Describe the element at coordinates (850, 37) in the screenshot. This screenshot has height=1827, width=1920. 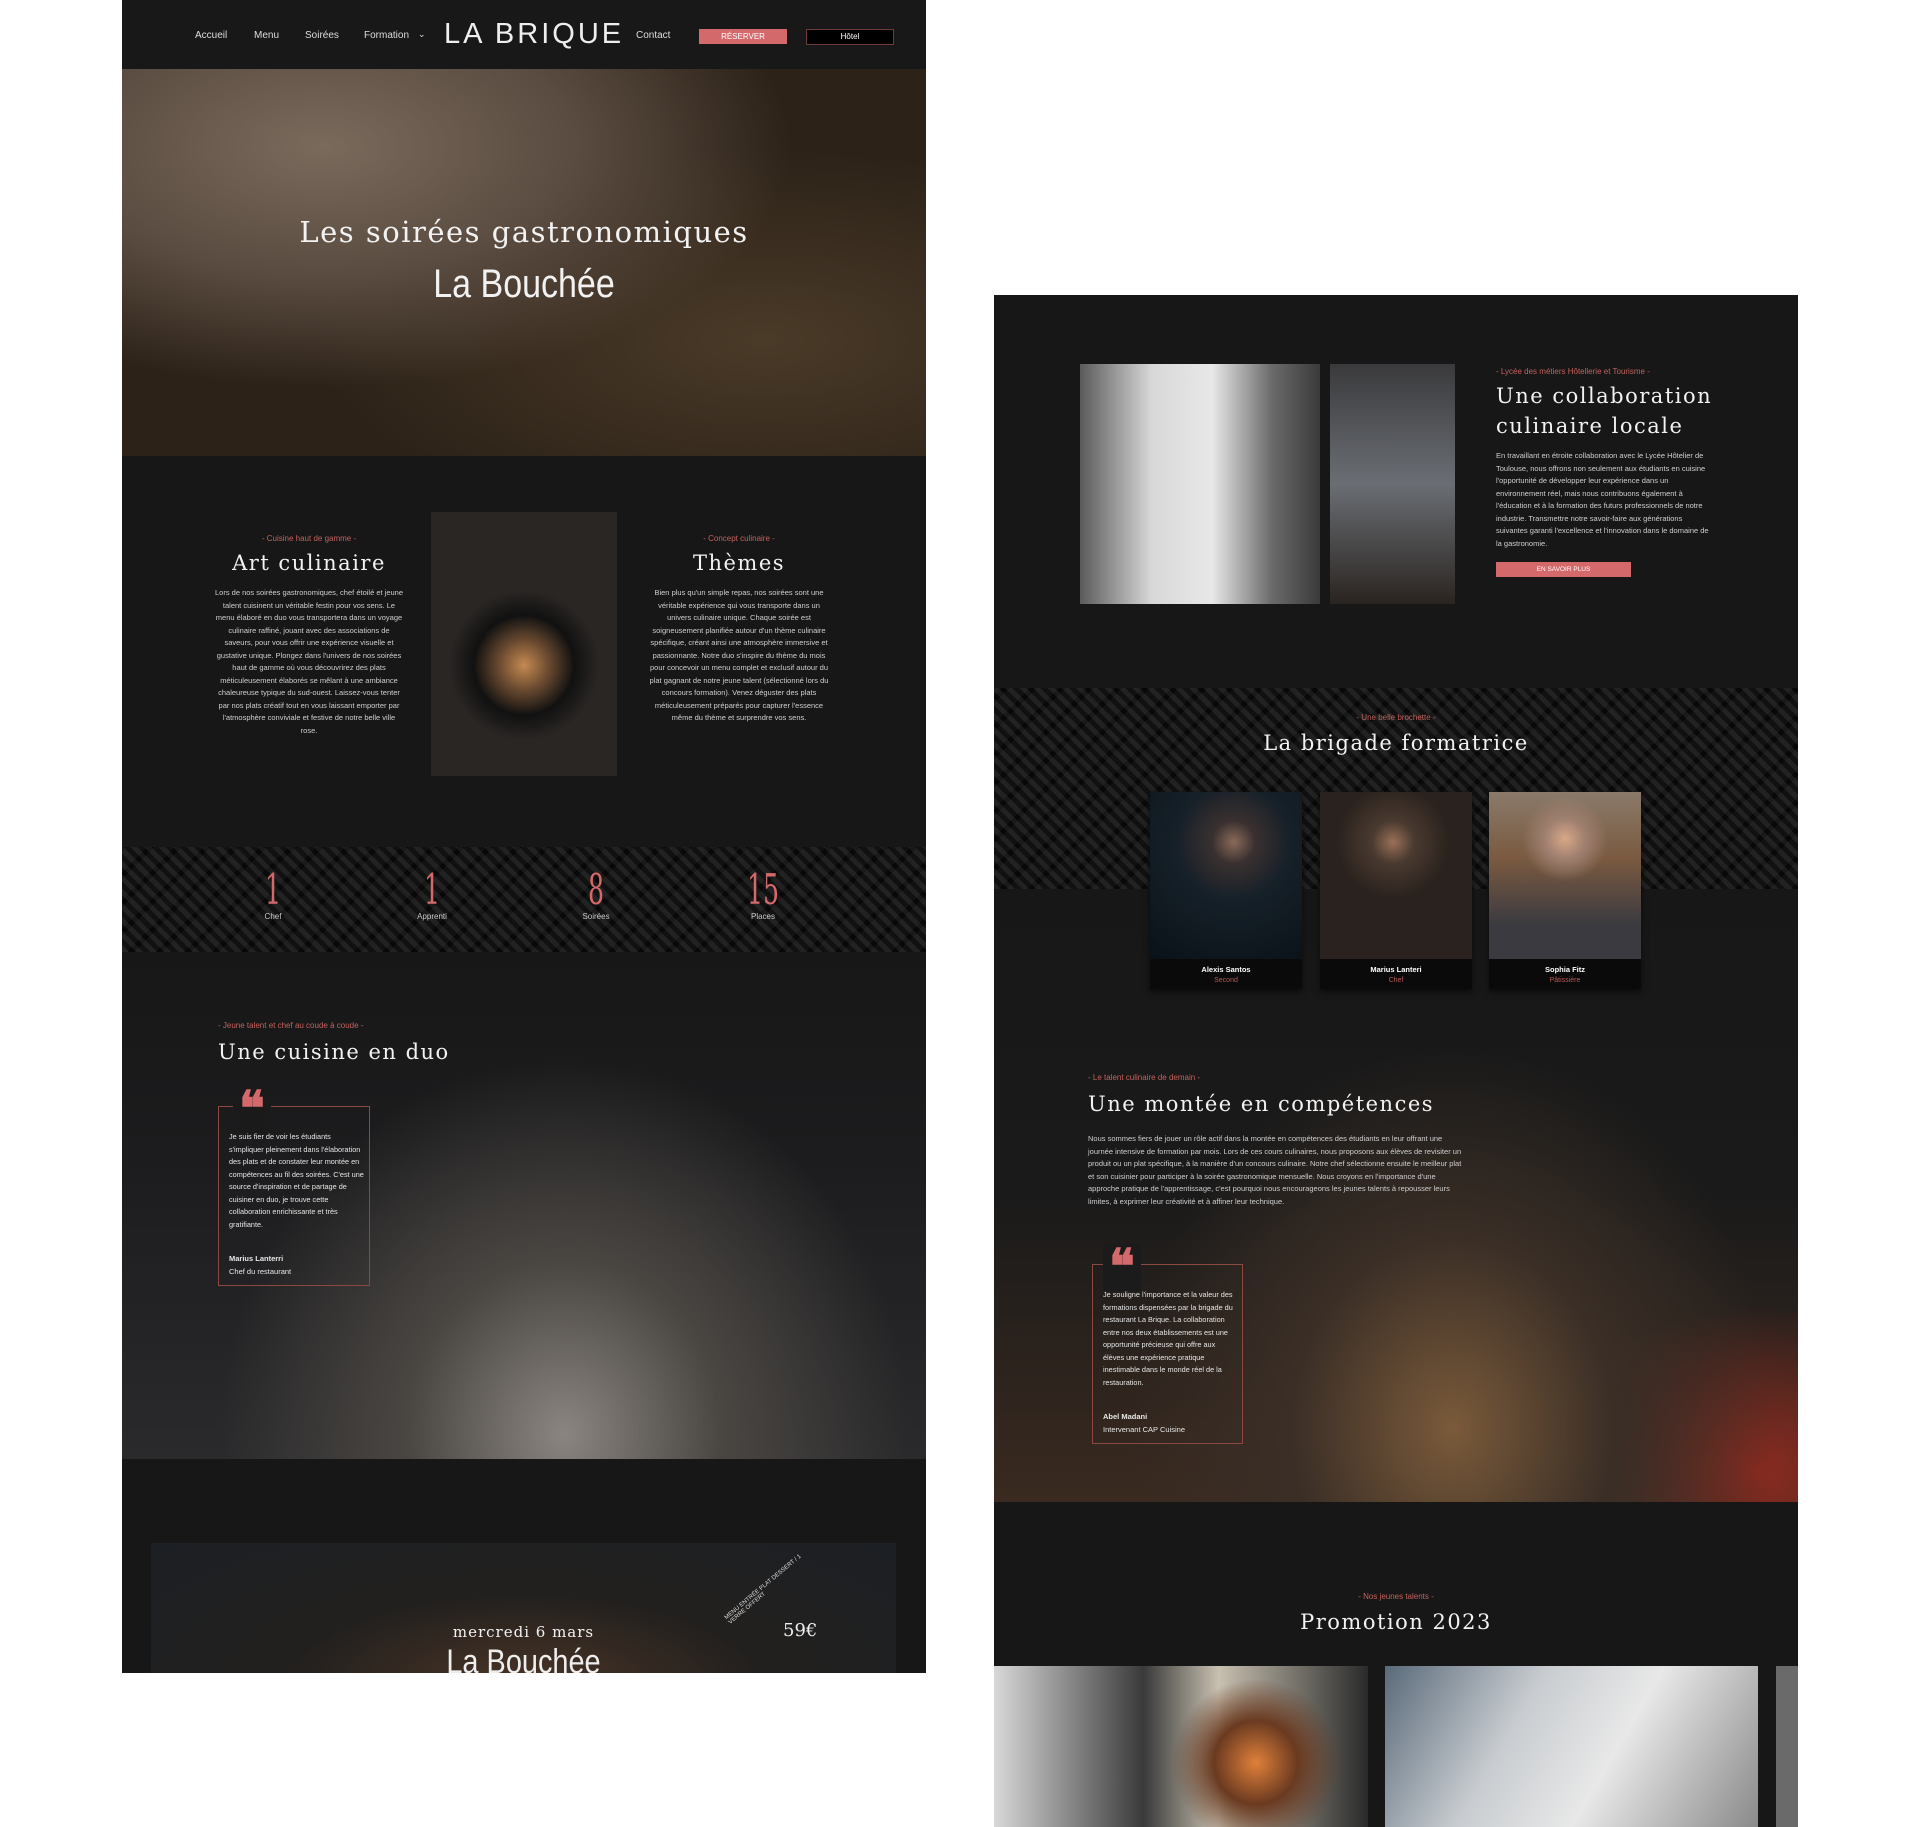
I see `hotel-button: Hôtel` at that location.